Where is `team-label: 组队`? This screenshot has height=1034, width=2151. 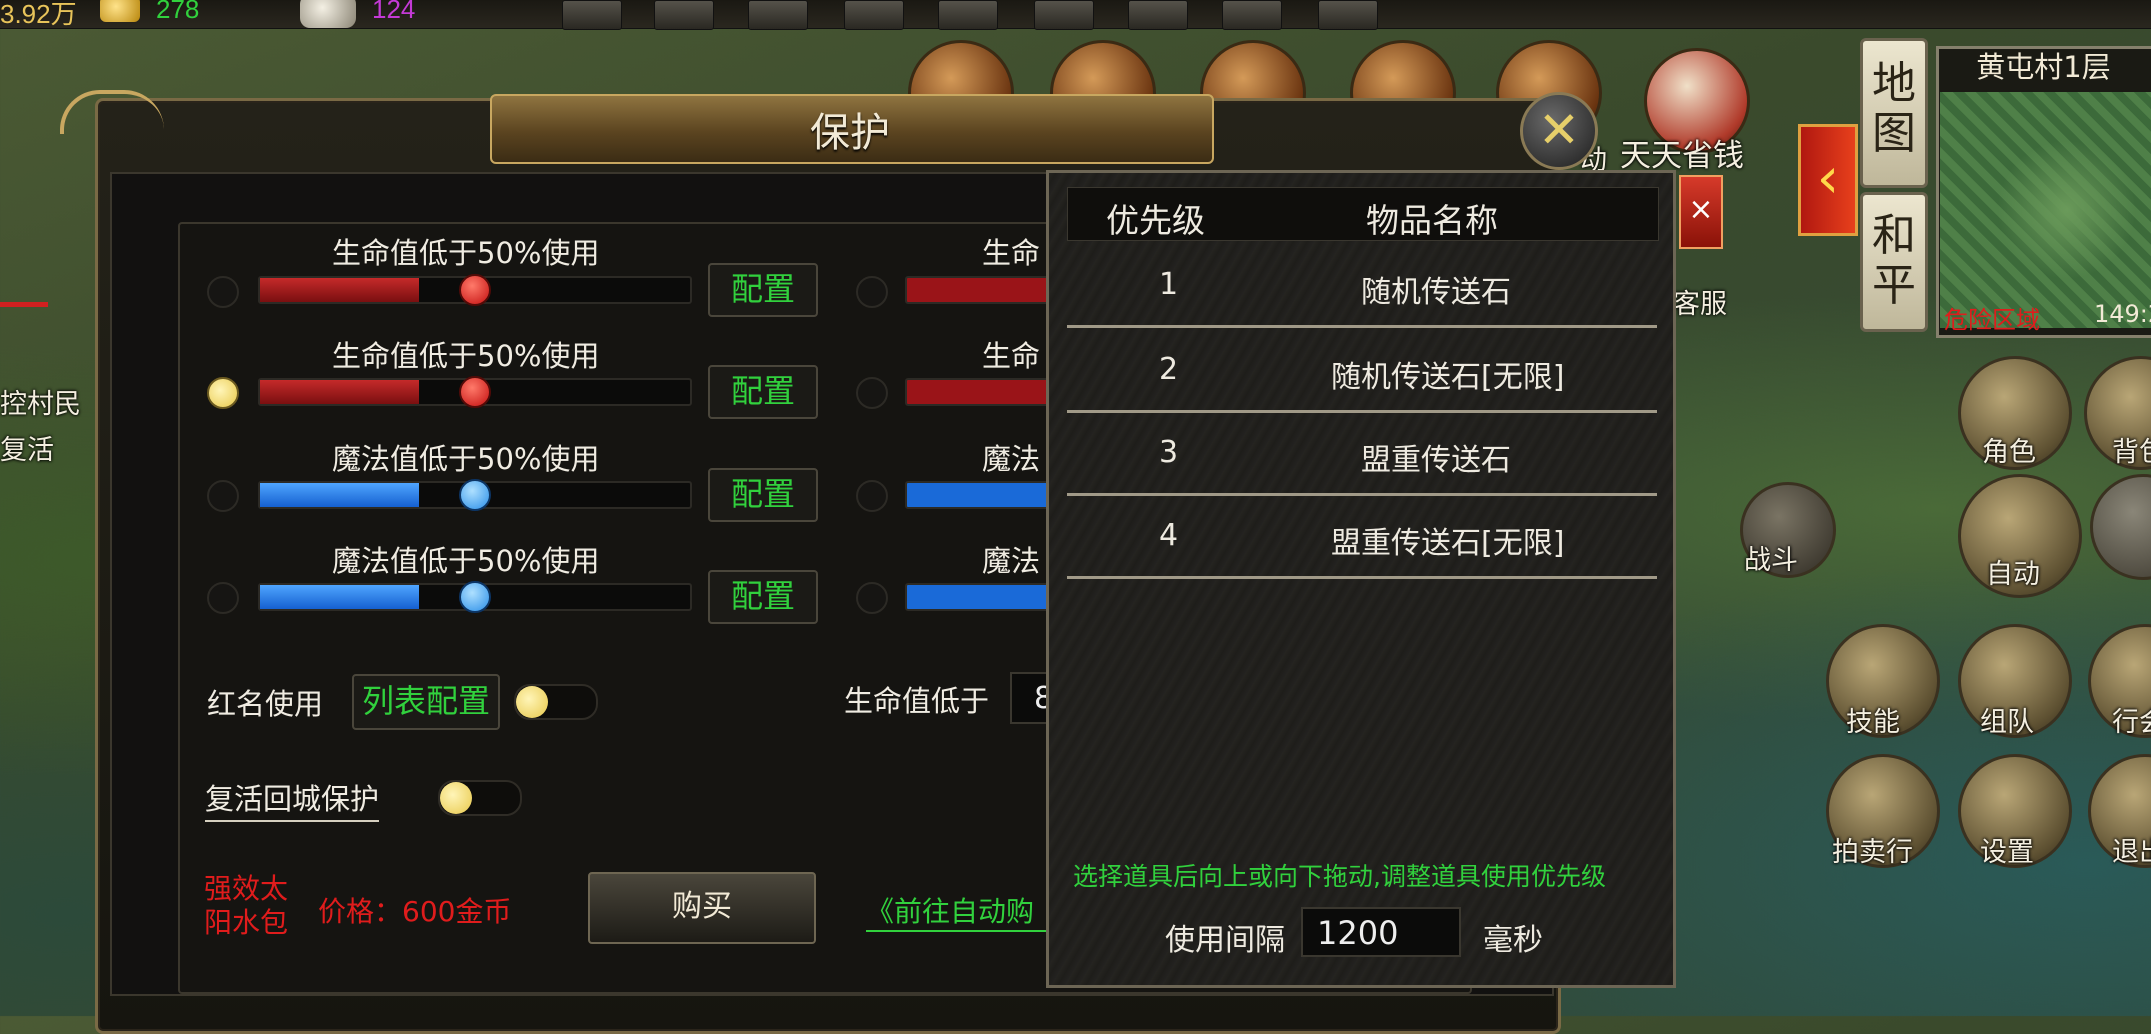 team-label: 组队 is located at coordinates (2007, 722).